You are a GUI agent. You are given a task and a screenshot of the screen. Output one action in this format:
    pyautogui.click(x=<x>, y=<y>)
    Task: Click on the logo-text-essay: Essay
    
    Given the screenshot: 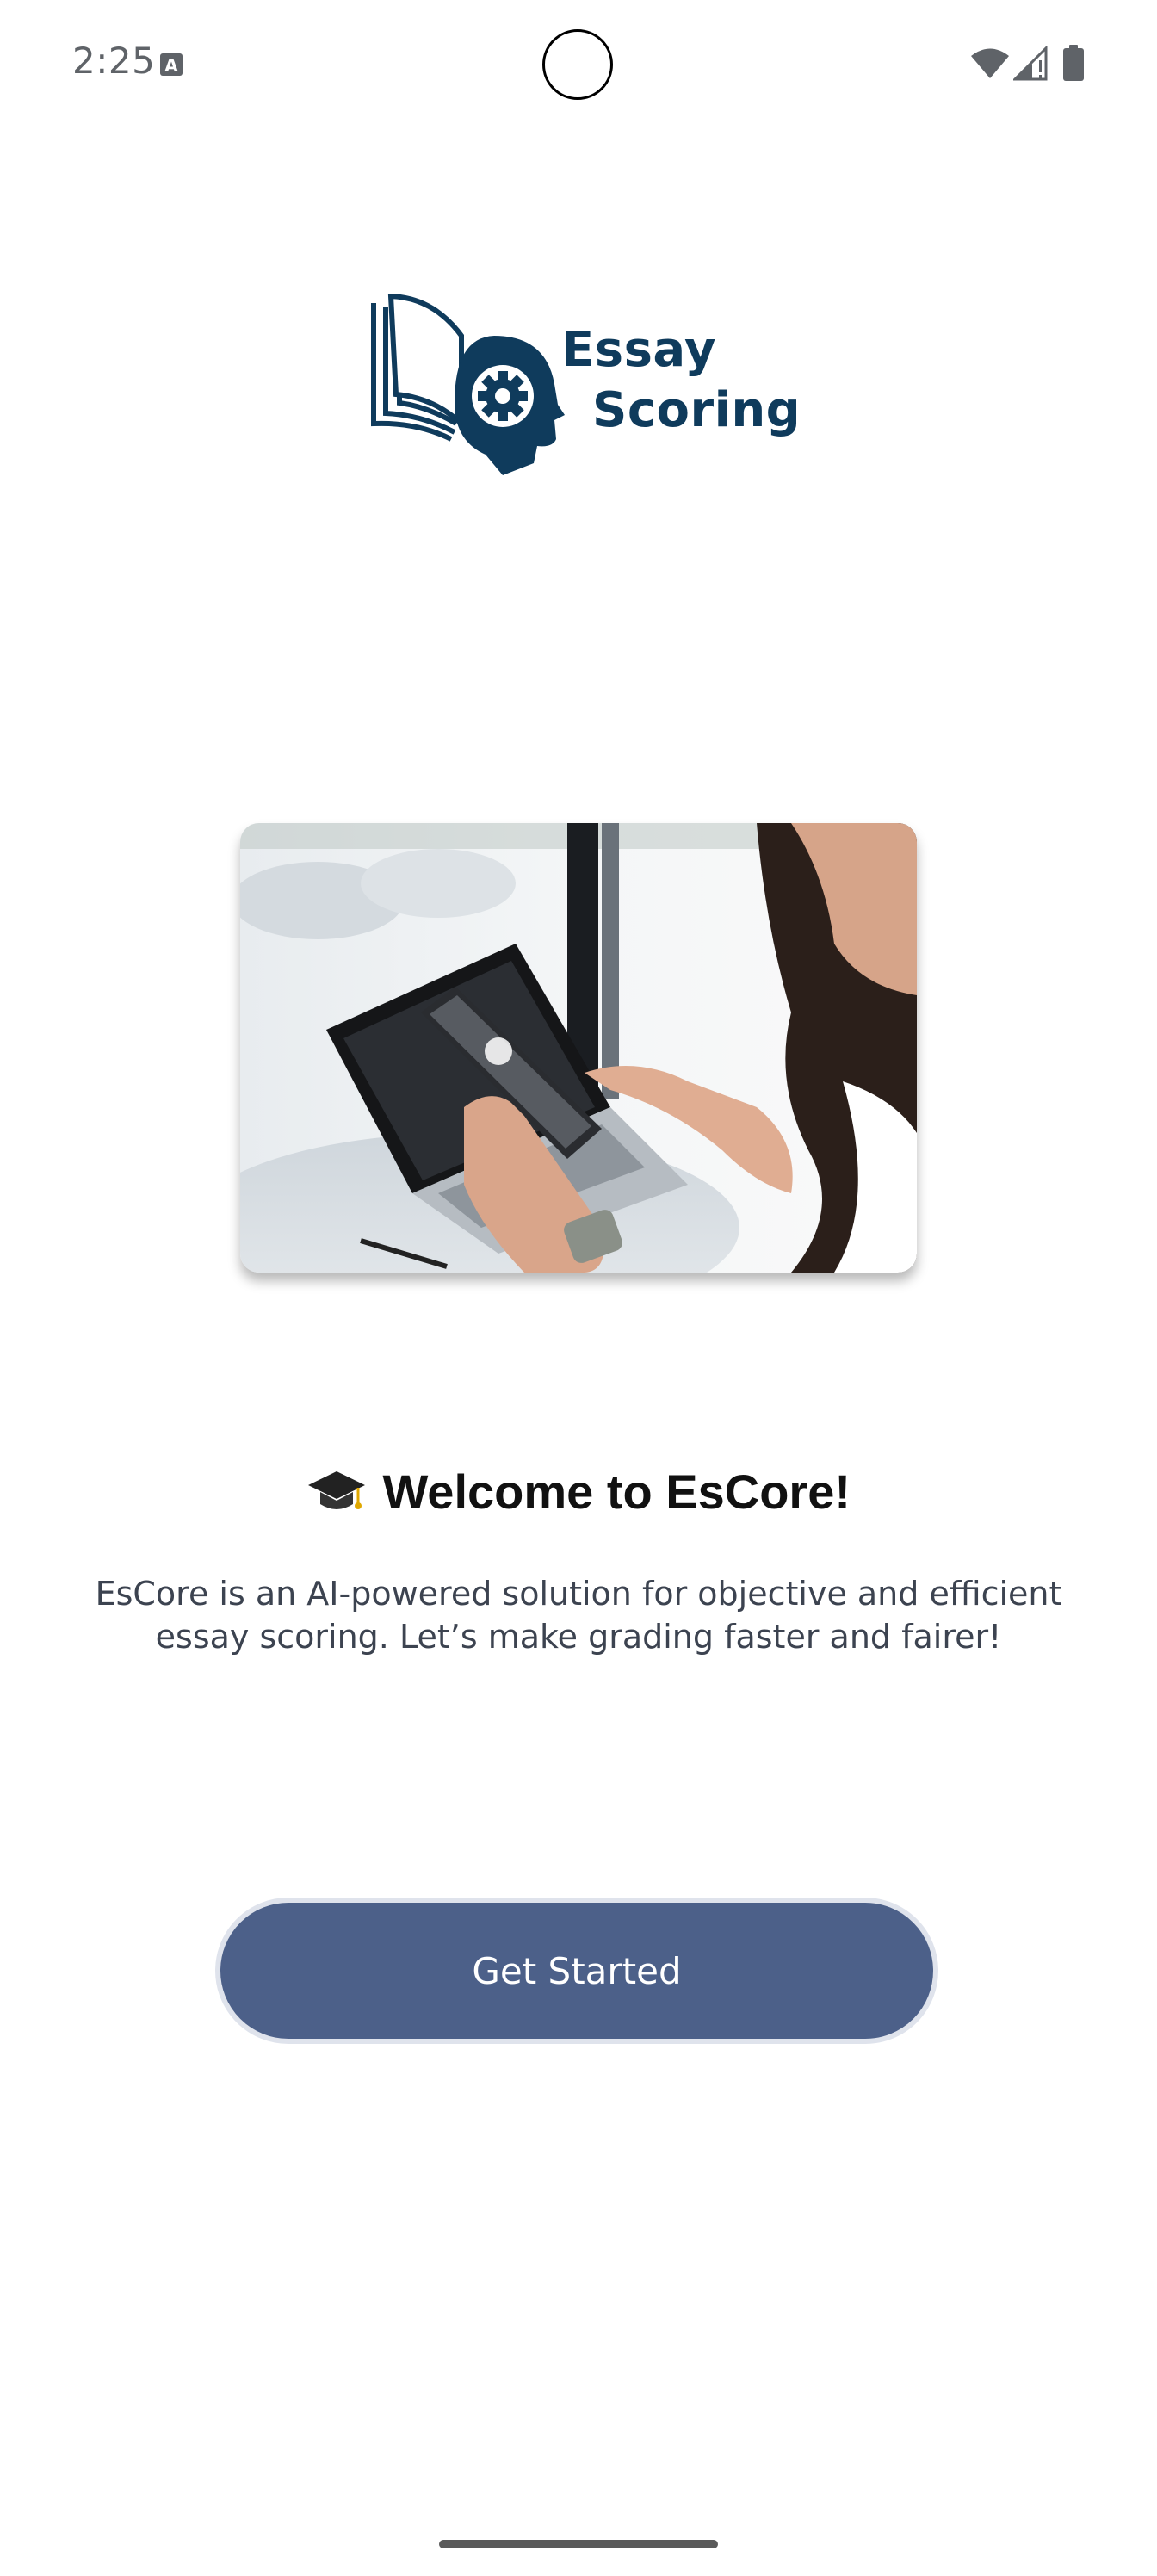 What is the action you would take?
    pyautogui.click(x=638, y=350)
    